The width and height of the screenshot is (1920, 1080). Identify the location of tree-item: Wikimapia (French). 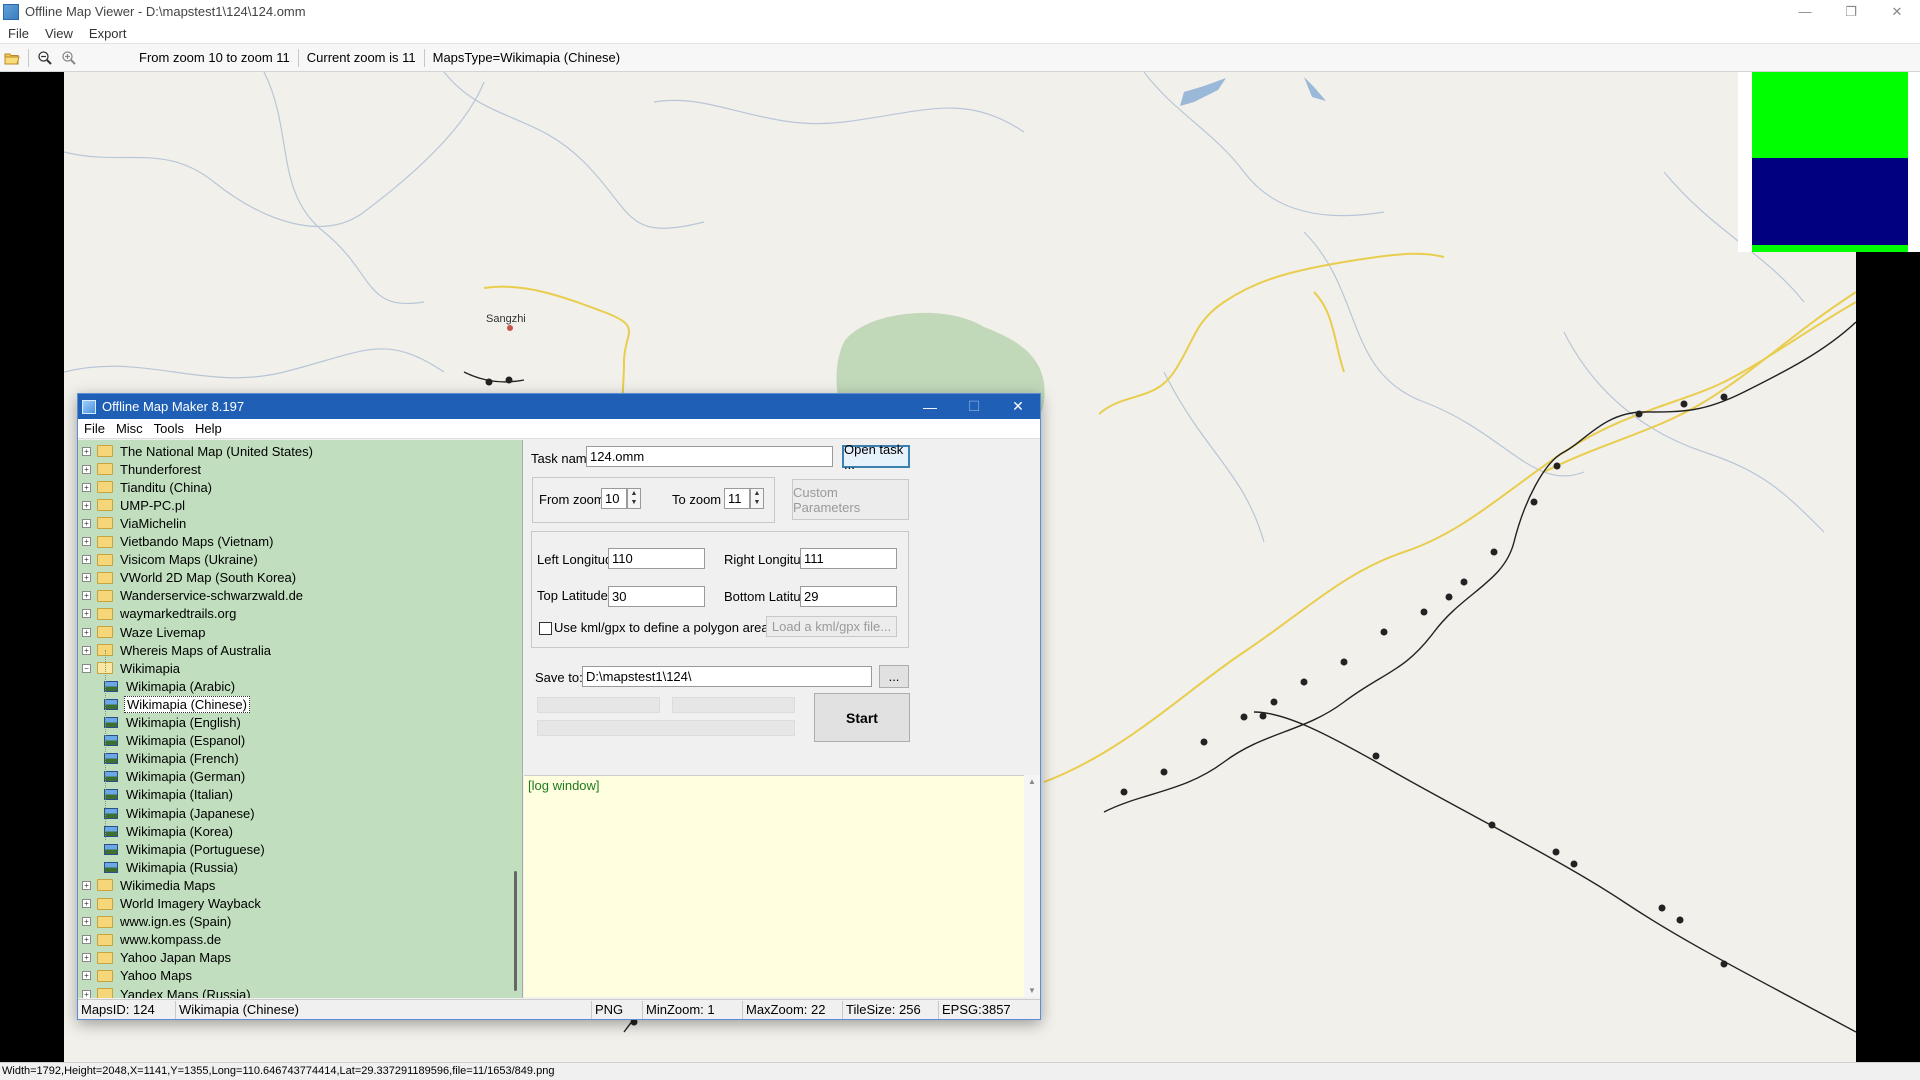
(172, 759).